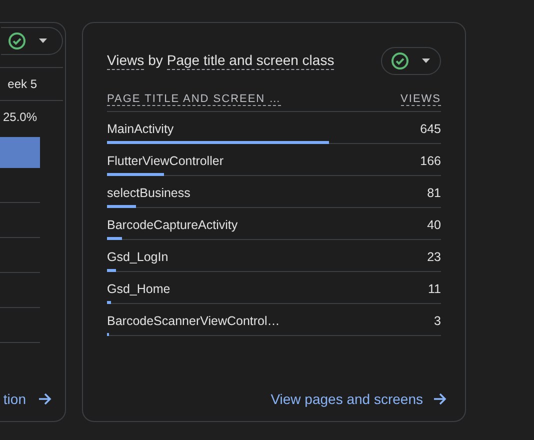  Describe the element at coordinates (434, 193) in the screenshot. I see `table-cell: 81` at that location.